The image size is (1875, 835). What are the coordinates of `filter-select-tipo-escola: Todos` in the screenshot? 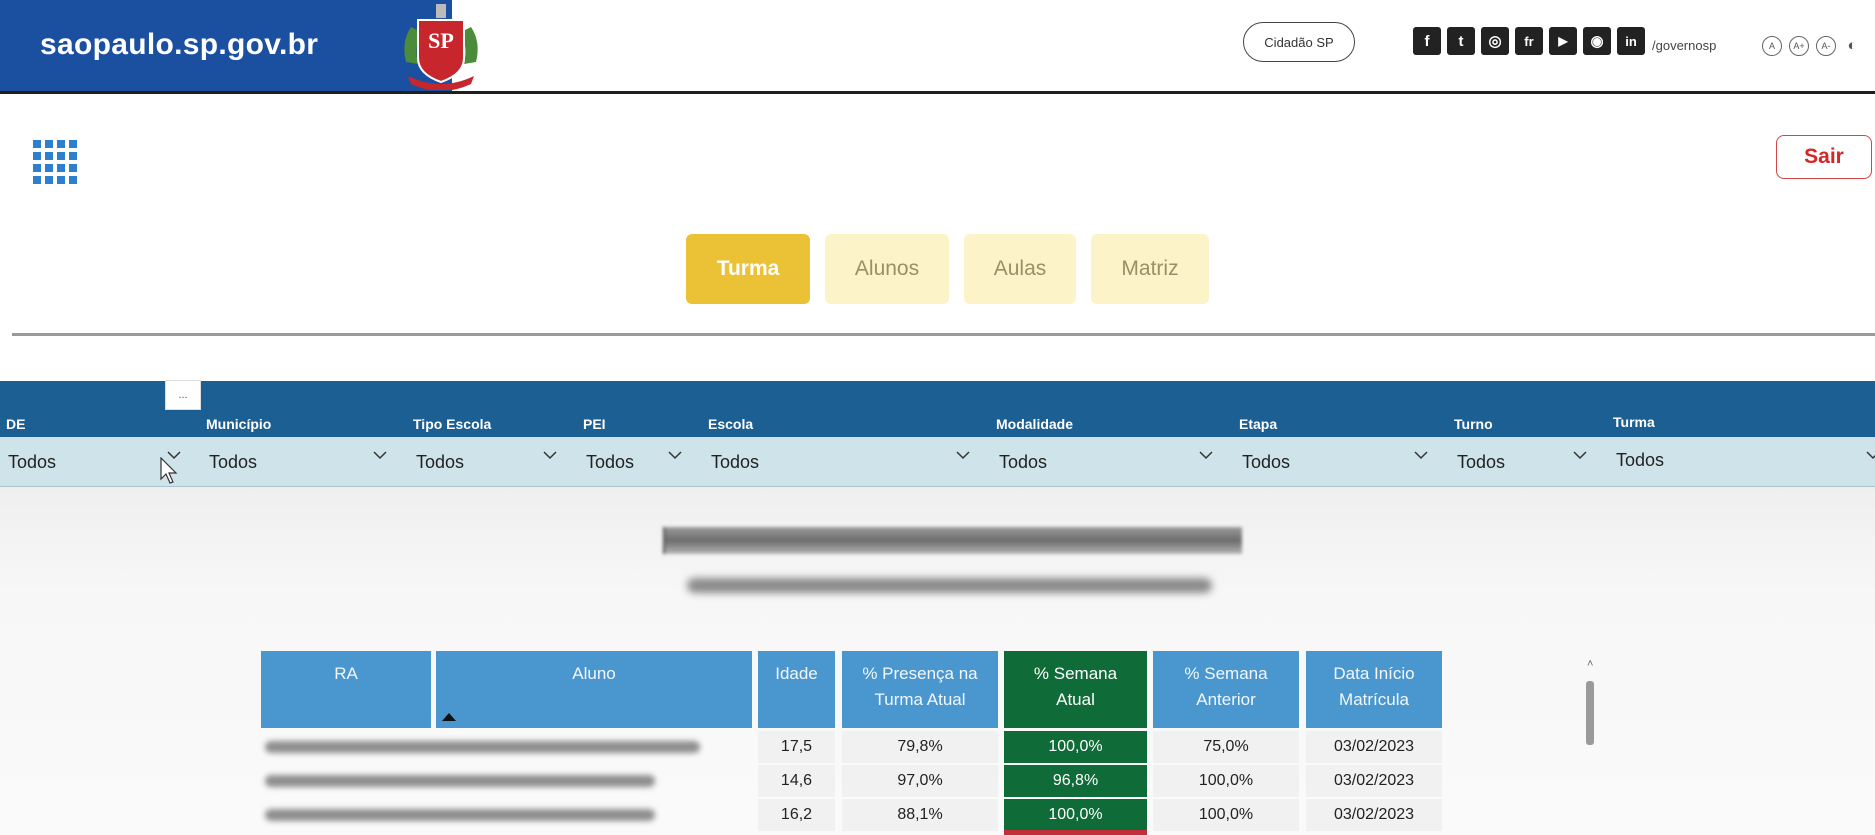 It's located at (440, 462).